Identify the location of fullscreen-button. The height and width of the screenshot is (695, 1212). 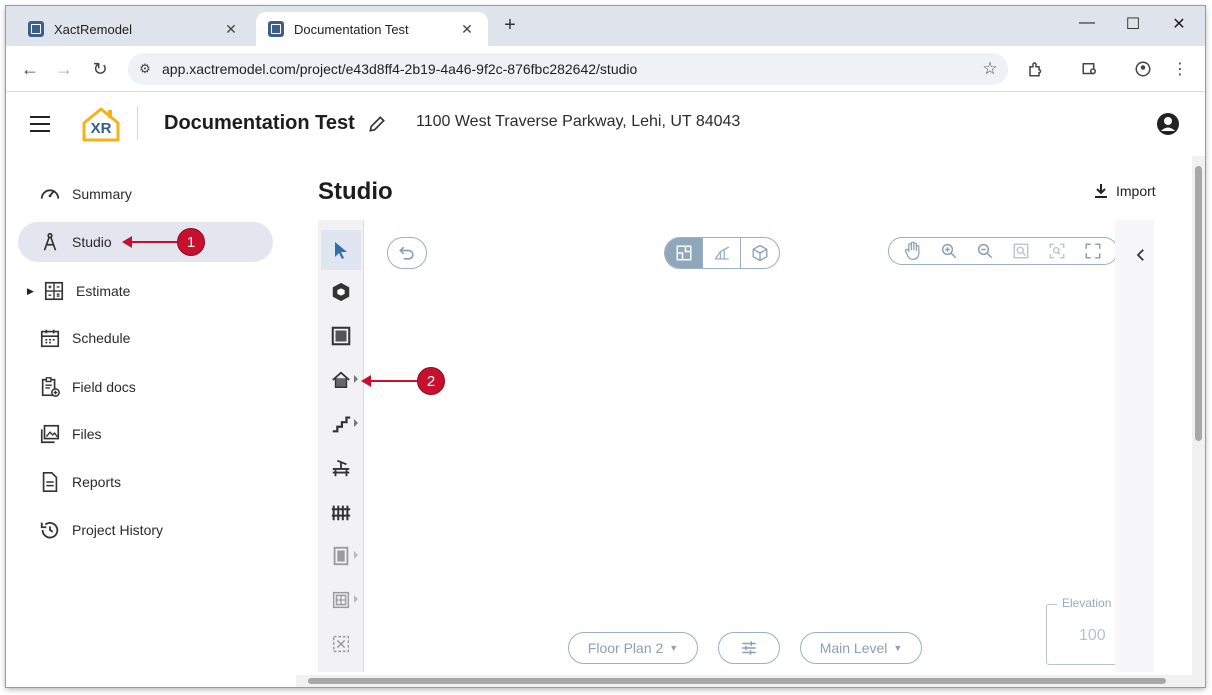
(1093, 251).